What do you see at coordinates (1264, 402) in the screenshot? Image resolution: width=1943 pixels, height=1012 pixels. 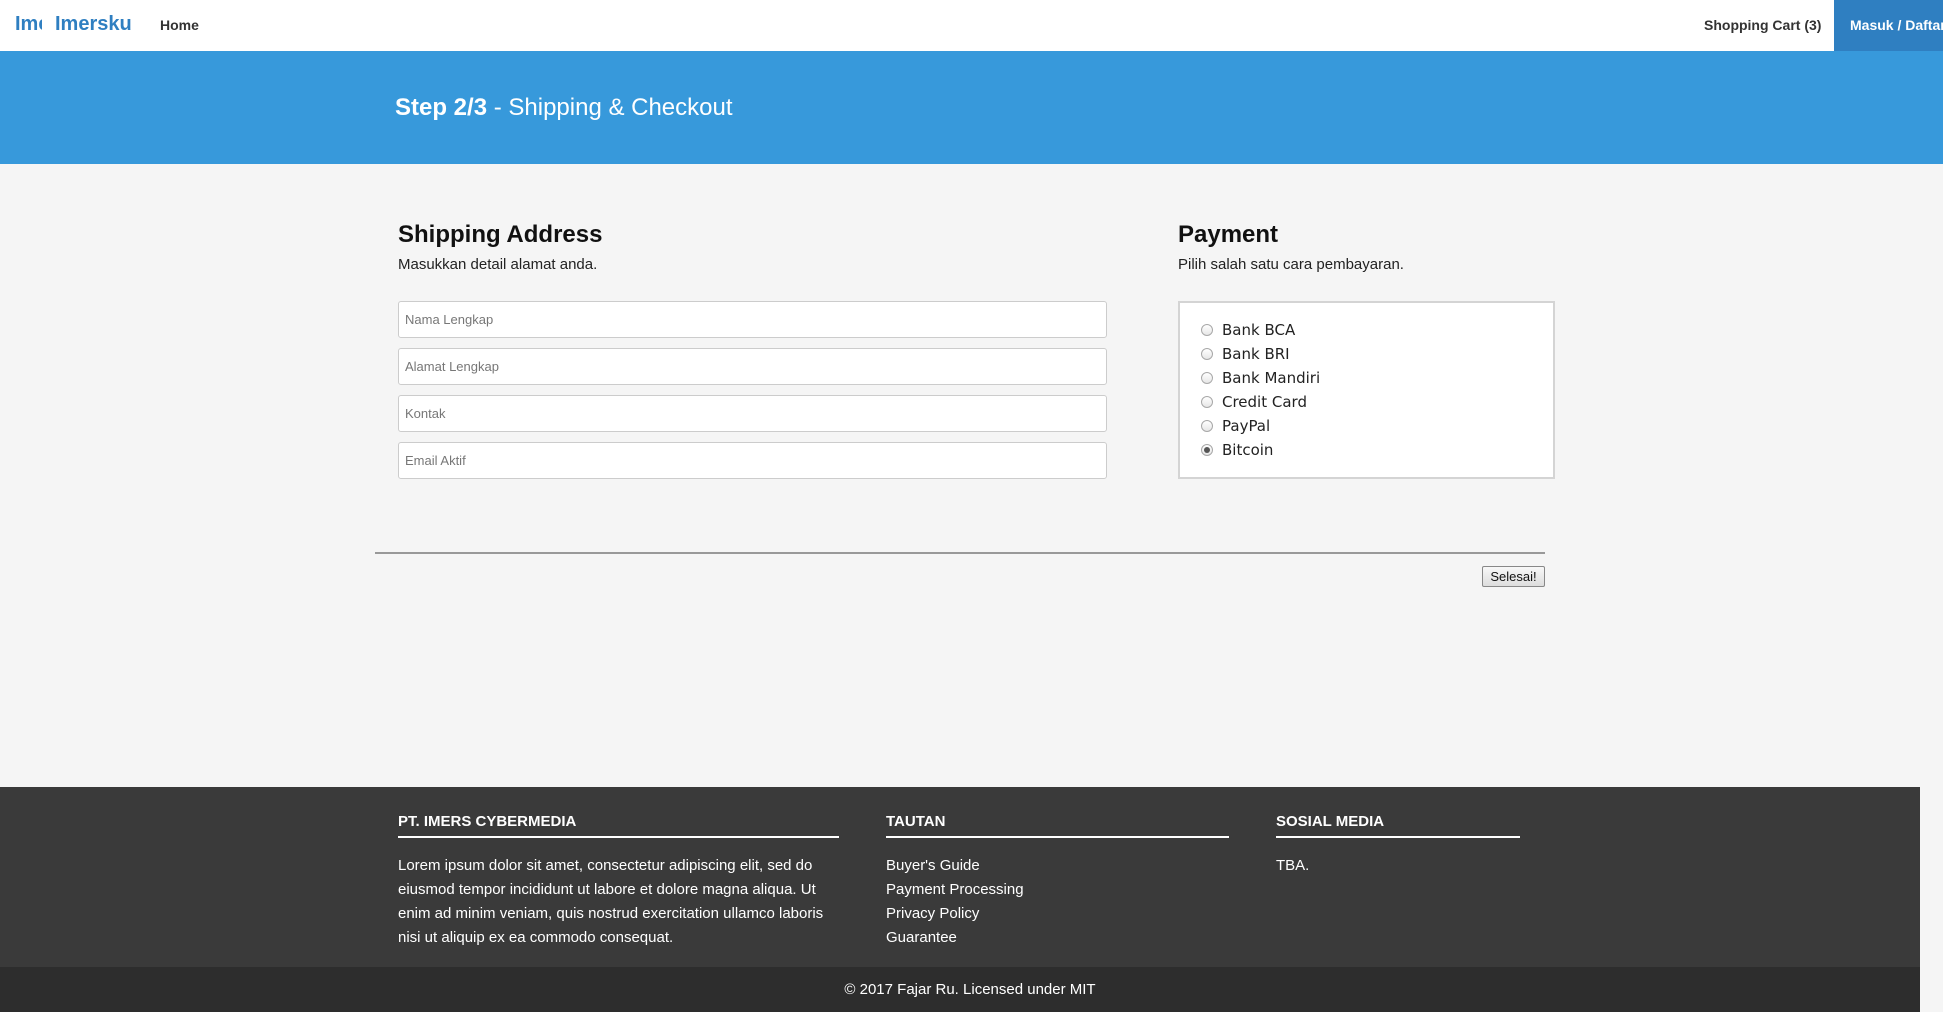 I see `payment-option-label: Credit Card` at bounding box center [1264, 402].